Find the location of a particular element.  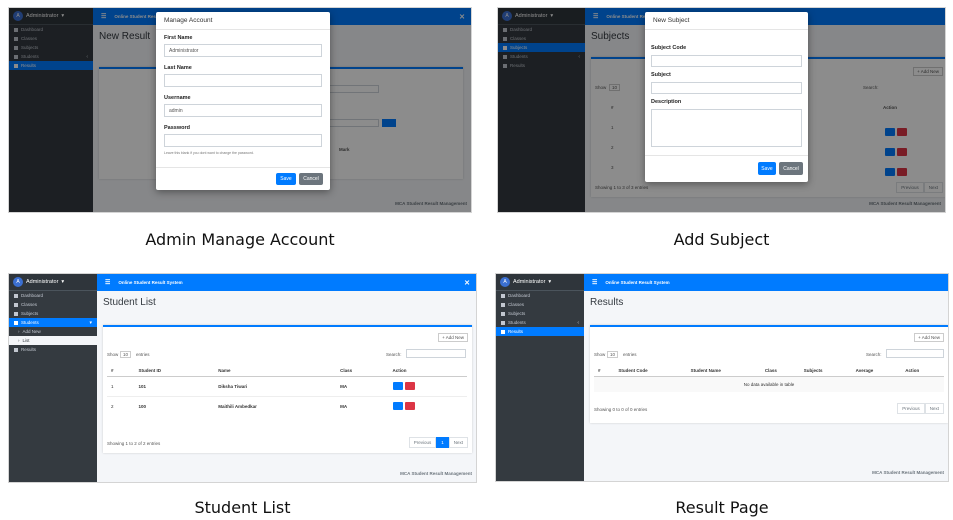

col-student-id: Student ID is located at coordinates (174, 371).